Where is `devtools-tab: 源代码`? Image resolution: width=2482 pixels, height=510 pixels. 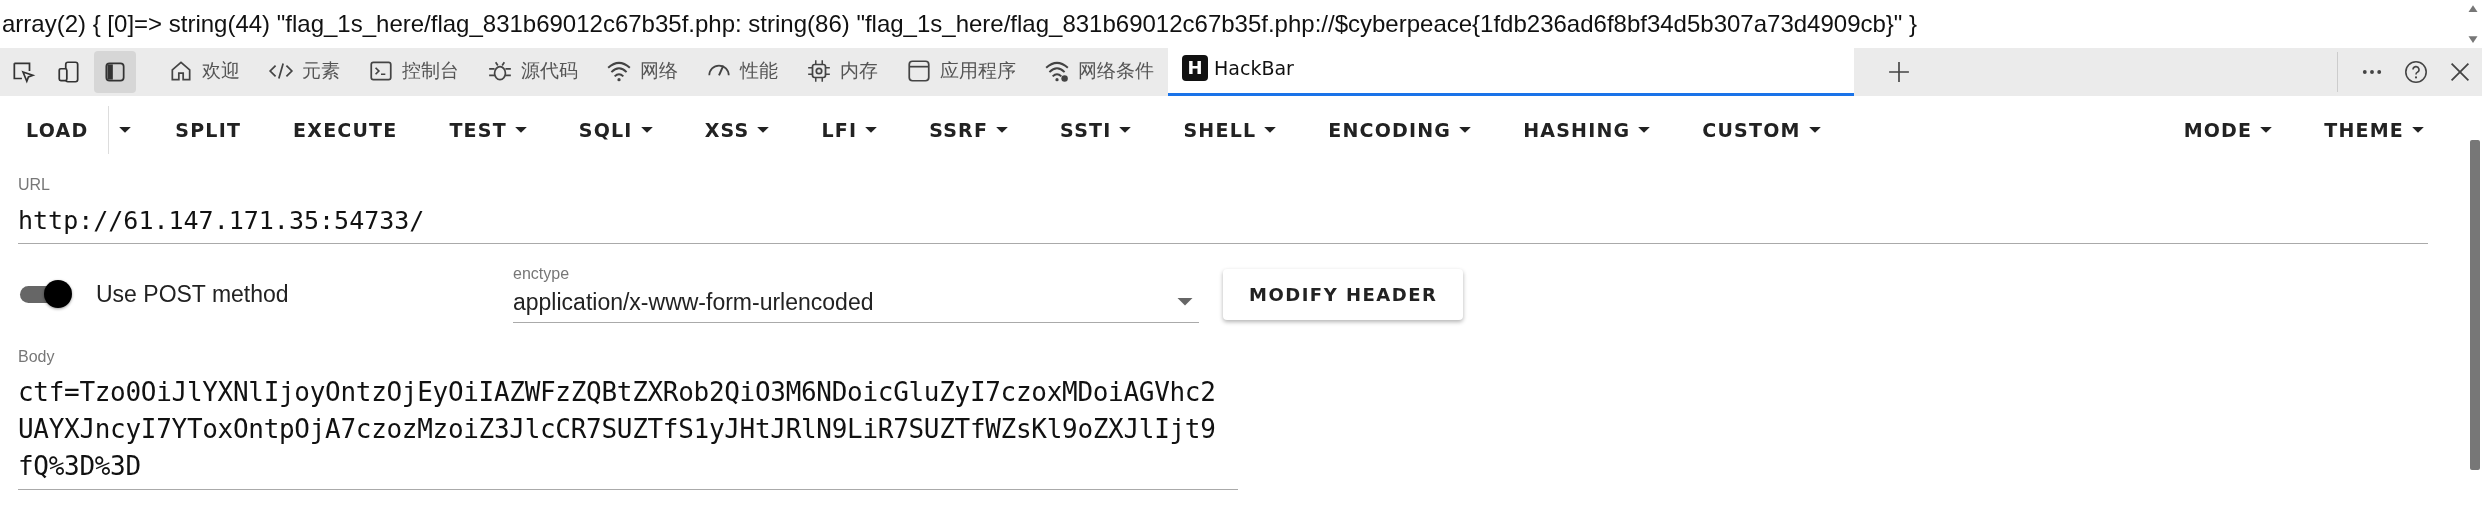
devtools-tab: 源代码 is located at coordinates (532, 72).